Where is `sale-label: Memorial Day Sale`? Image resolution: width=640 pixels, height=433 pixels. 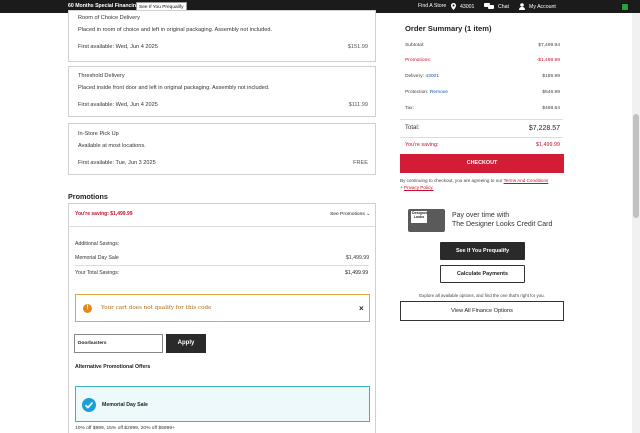
sale-label: Memorial Day Sale is located at coordinates (97, 258).